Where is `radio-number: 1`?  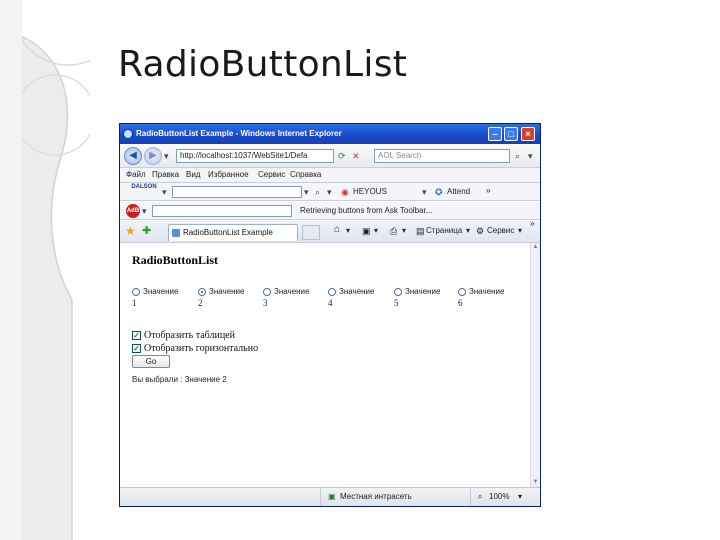
radio-number: 1 is located at coordinates (134, 303).